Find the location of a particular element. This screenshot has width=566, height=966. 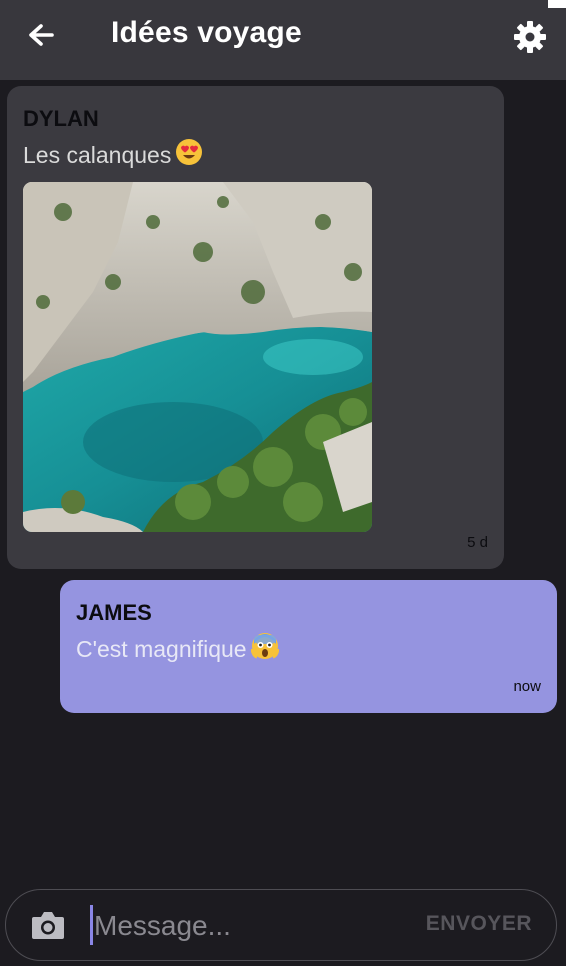

message-text: C'est magnifique is located at coordinates (161, 649).